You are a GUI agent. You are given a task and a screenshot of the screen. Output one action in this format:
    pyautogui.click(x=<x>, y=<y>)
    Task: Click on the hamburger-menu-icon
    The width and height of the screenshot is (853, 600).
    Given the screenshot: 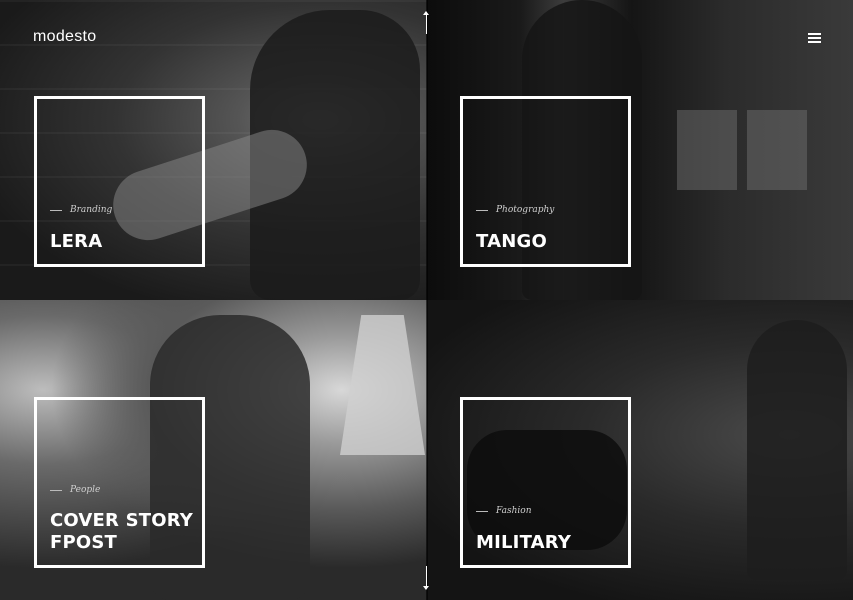 What is the action you would take?
    pyautogui.click(x=814, y=38)
    